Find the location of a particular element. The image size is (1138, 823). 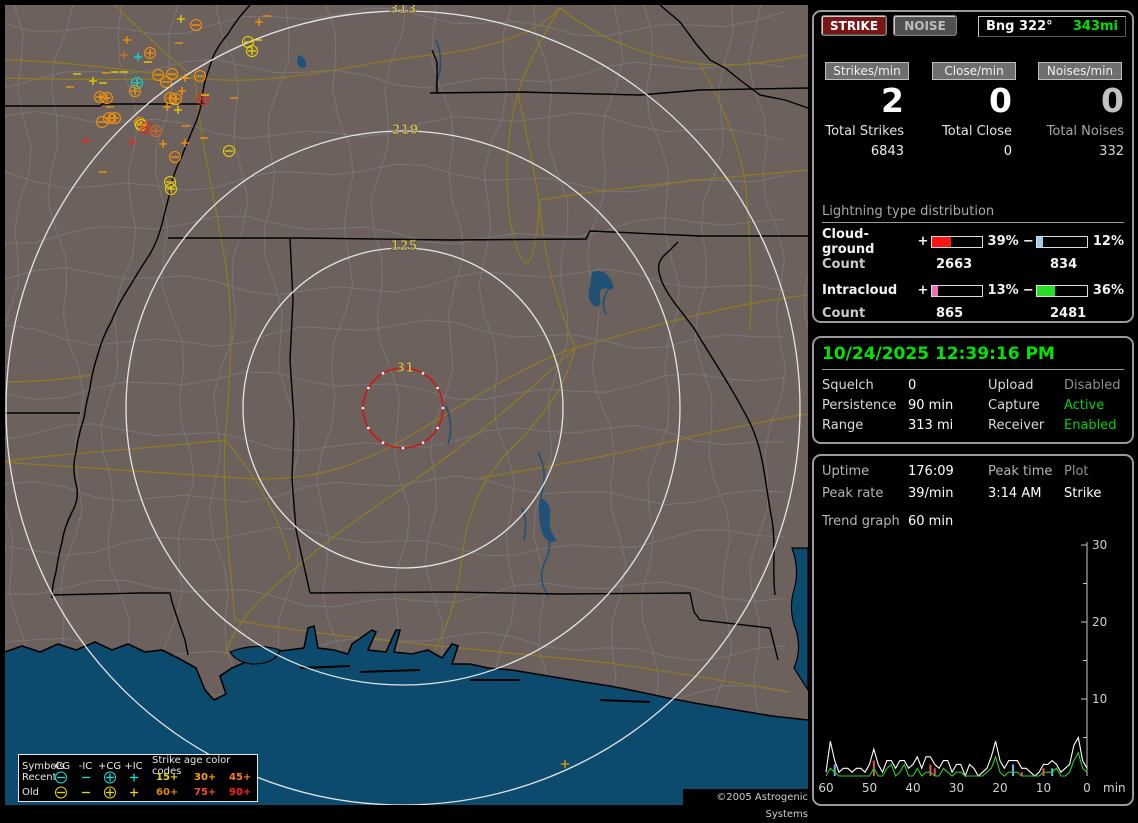

svg-text: 60 is located at coordinates (825, 788).